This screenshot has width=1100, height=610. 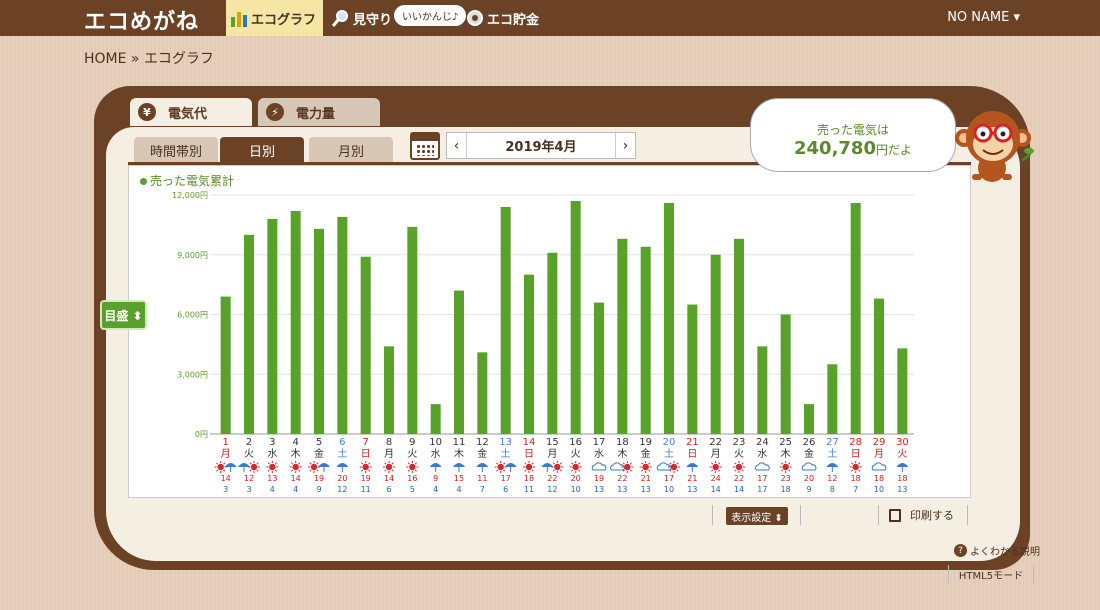 What do you see at coordinates (997, 550) in the screenshot?
I see `help-link: ? よくわかる説明` at bounding box center [997, 550].